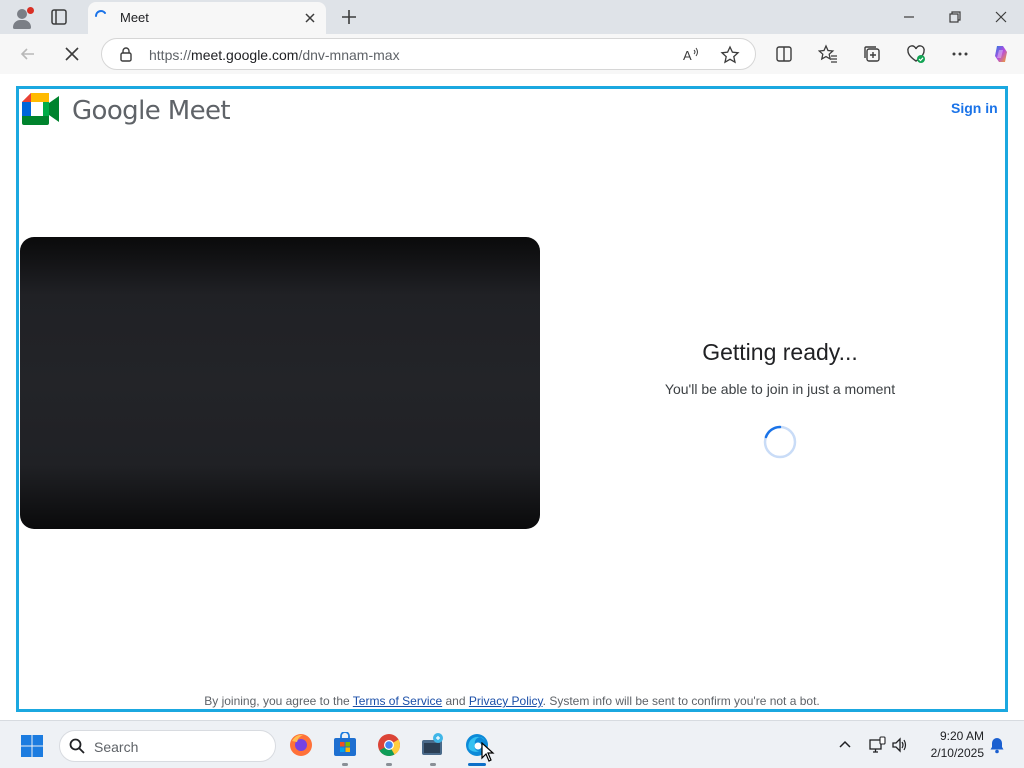 The width and height of the screenshot is (1024, 768). I want to click on tab-actions-icon, so click(59, 17).